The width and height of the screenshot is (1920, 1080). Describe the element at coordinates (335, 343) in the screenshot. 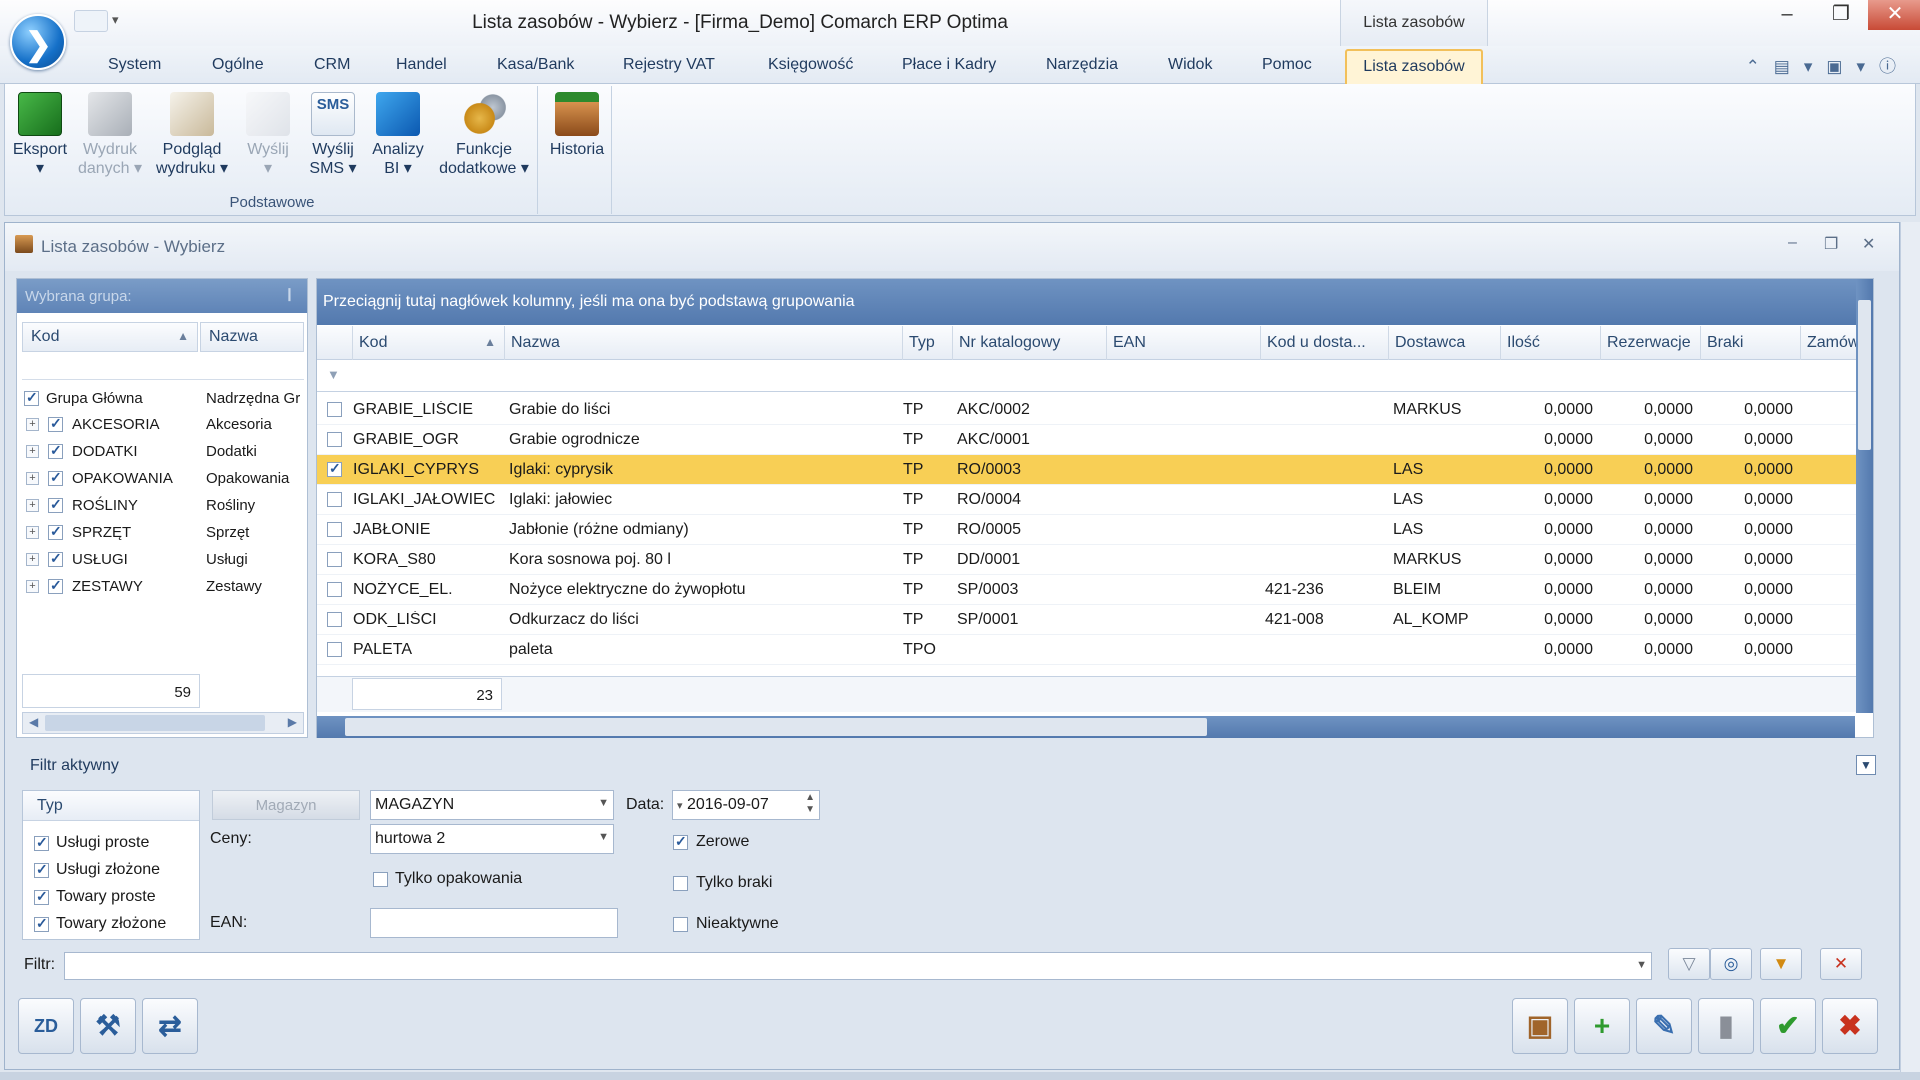

I see `col-checkbox` at that location.